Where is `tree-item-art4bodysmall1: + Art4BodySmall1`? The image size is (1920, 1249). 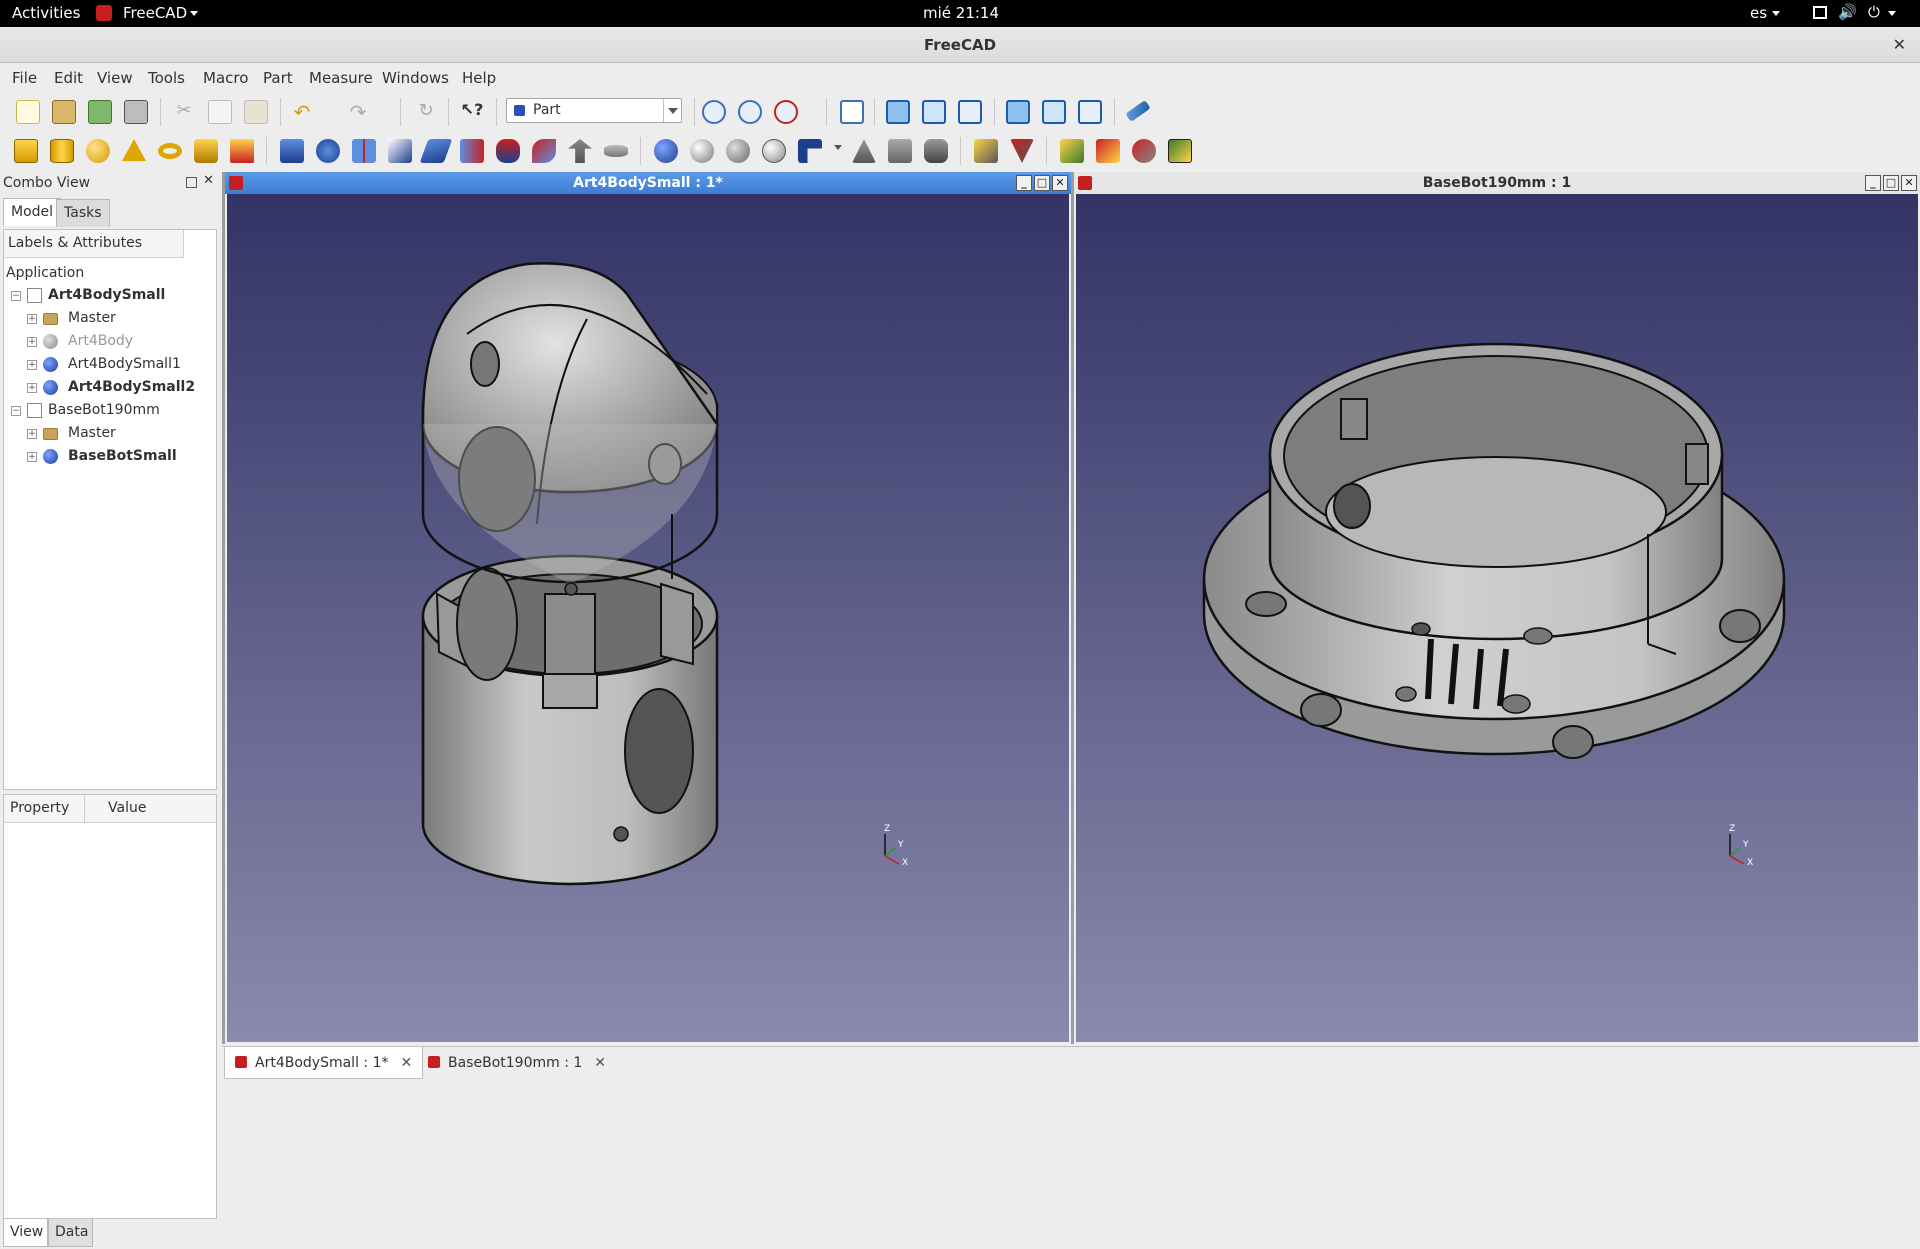 tree-item-art4bodysmall1: + Art4BodySmall1 is located at coordinates (109, 365).